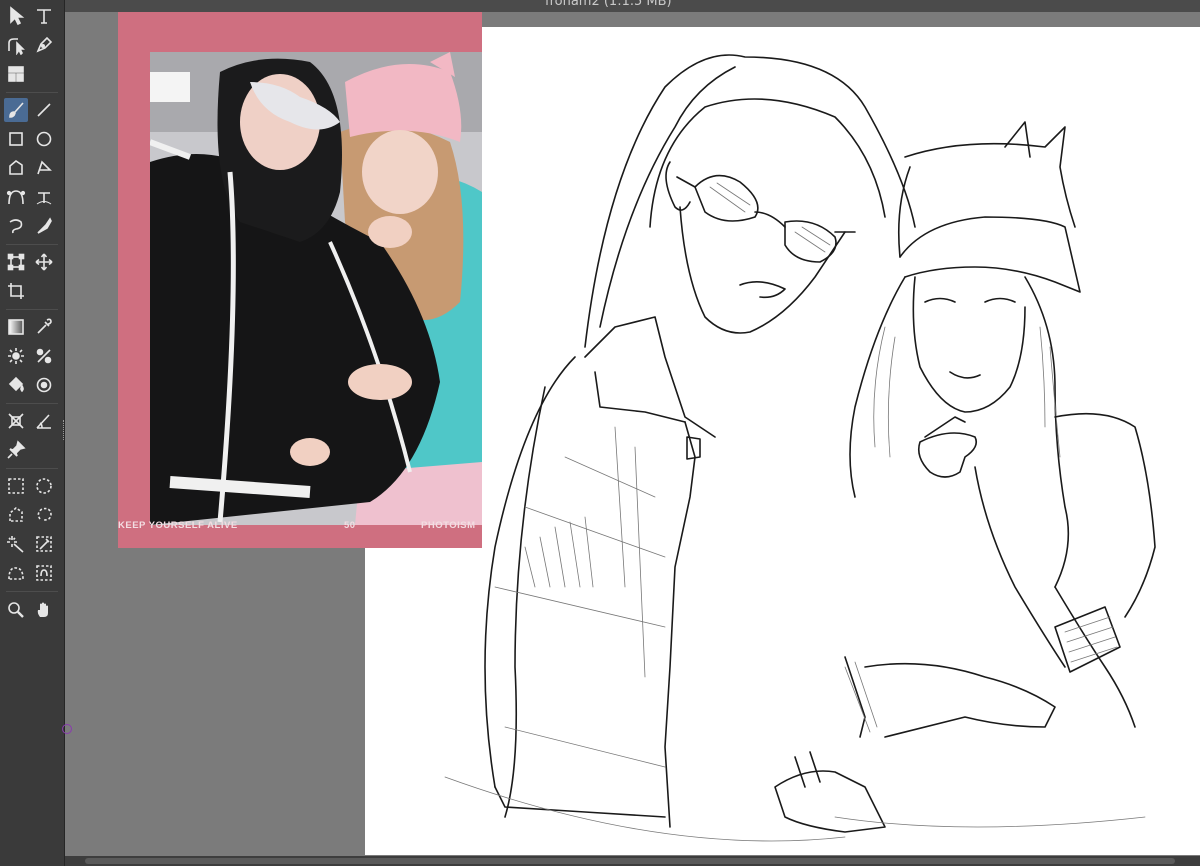 The image size is (1200, 866). I want to click on horizontal-scrollbar, so click(632, 861).